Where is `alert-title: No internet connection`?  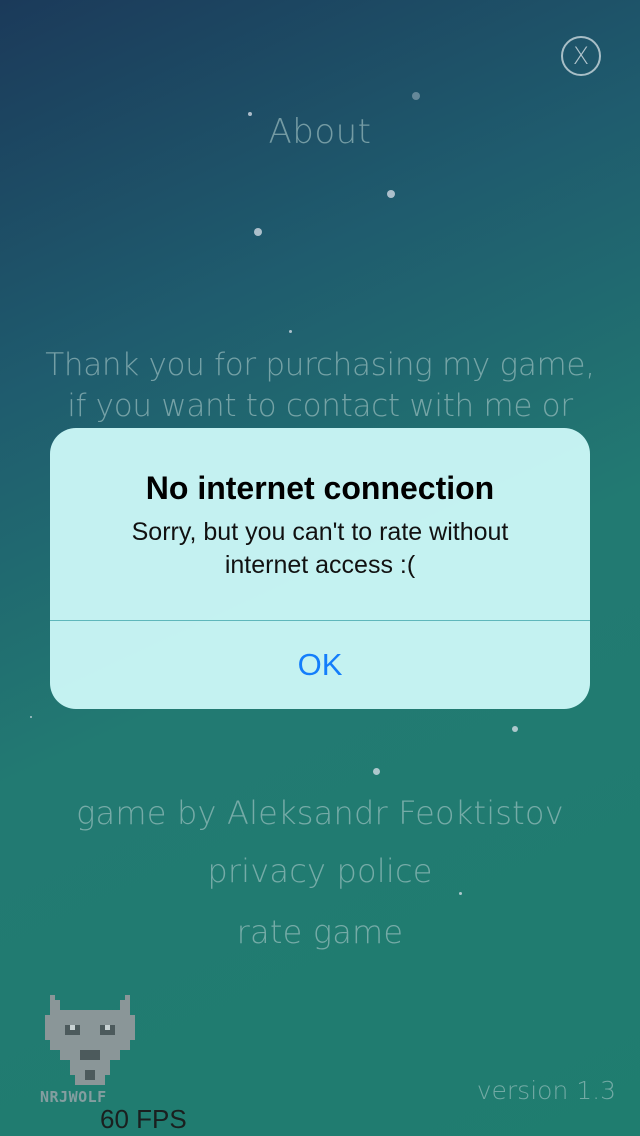 alert-title: No internet connection is located at coordinates (320, 488).